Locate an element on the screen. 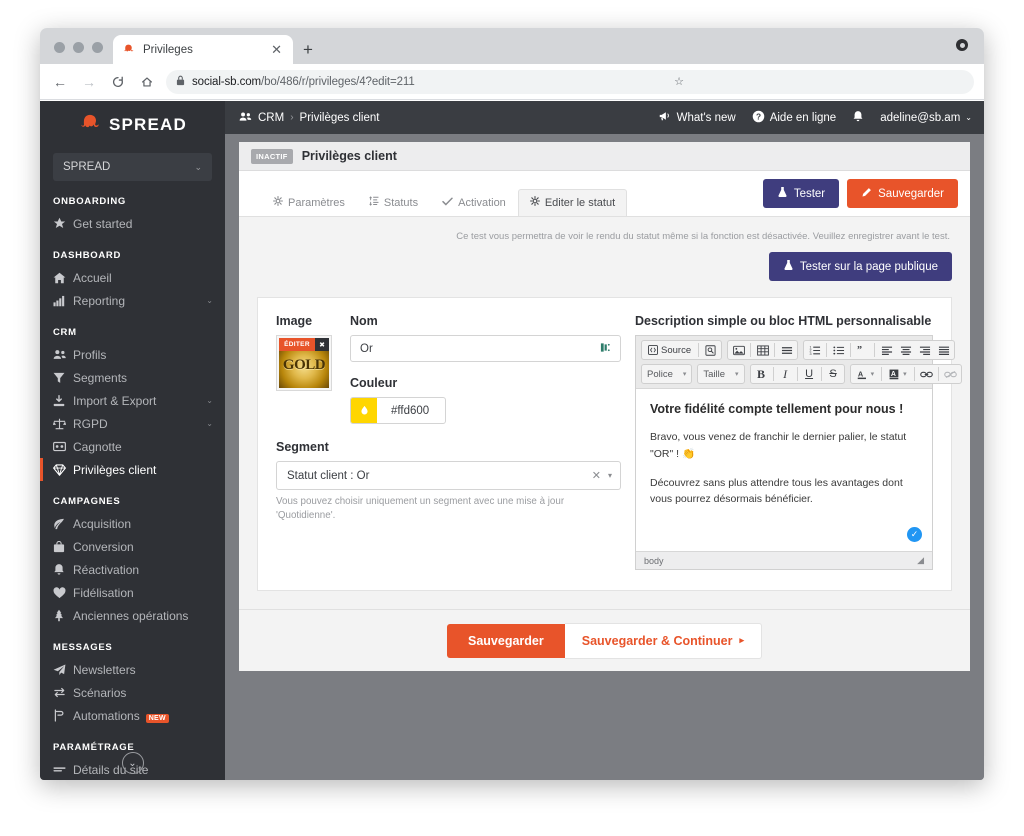 Image resolution: width=1024 pixels, height=836 pixels. sidebar-item-r-activation: Réactivation is located at coordinates (132, 569).